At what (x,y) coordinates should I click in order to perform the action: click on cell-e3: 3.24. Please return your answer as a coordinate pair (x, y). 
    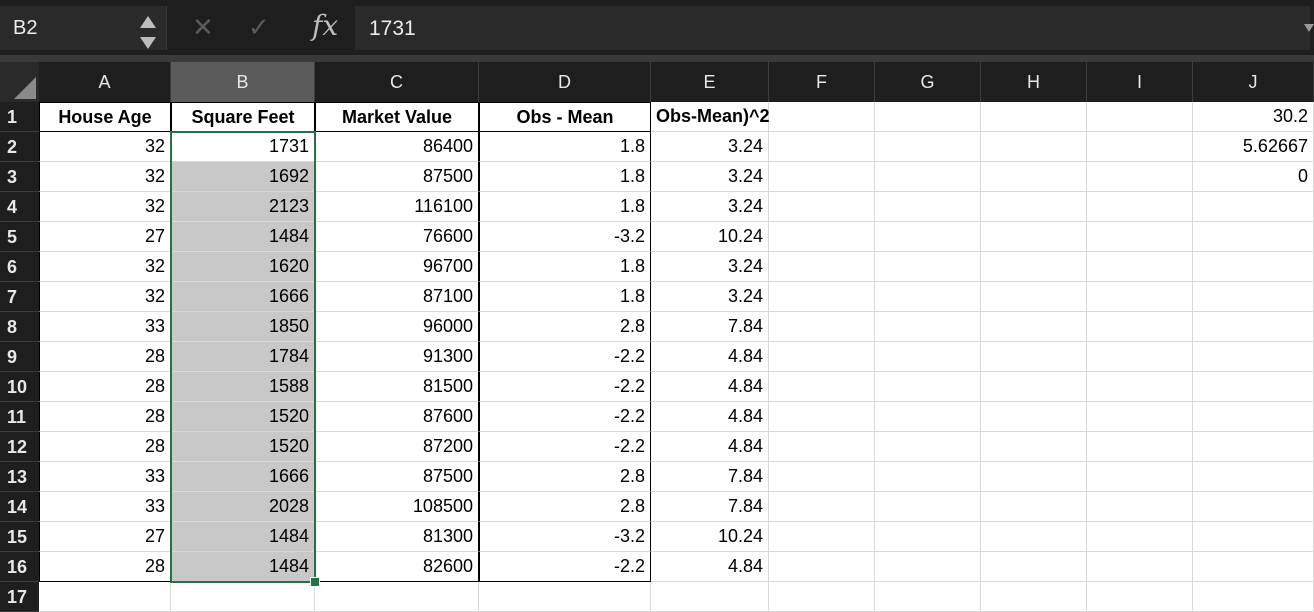
    Looking at the image, I should click on (710, 177).